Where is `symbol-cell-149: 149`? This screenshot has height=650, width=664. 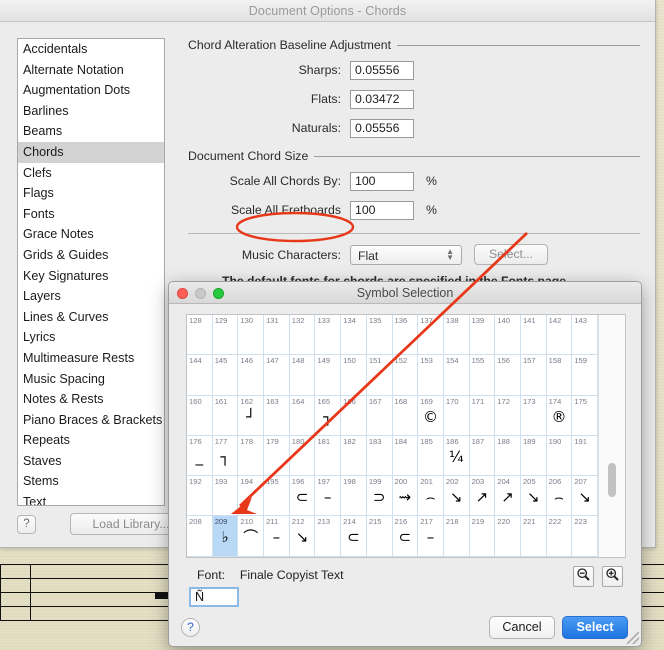
symbol-cell-149: 149 is located at coordinates (328, 375).